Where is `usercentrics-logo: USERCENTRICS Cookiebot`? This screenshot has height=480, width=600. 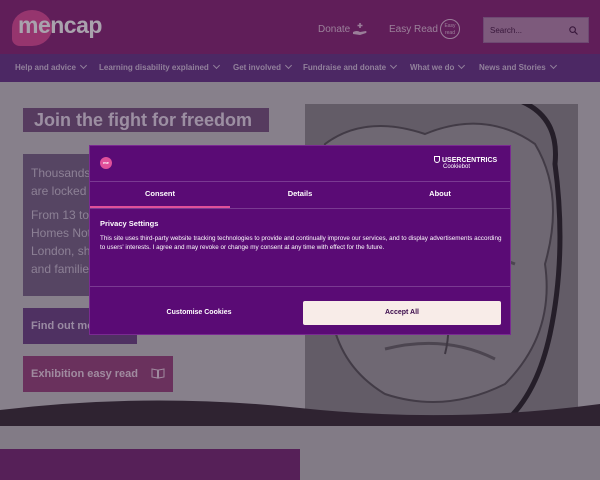
usercentrics-logo: USERCENTRICS Cookiebot is located at coordinates (465, 162).